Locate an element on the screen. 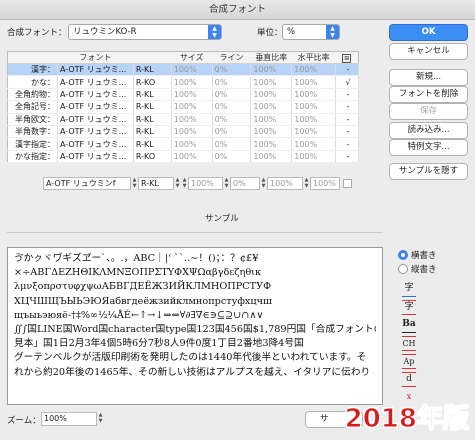  unit-label: 単位： is located at coordinates (270, 33).